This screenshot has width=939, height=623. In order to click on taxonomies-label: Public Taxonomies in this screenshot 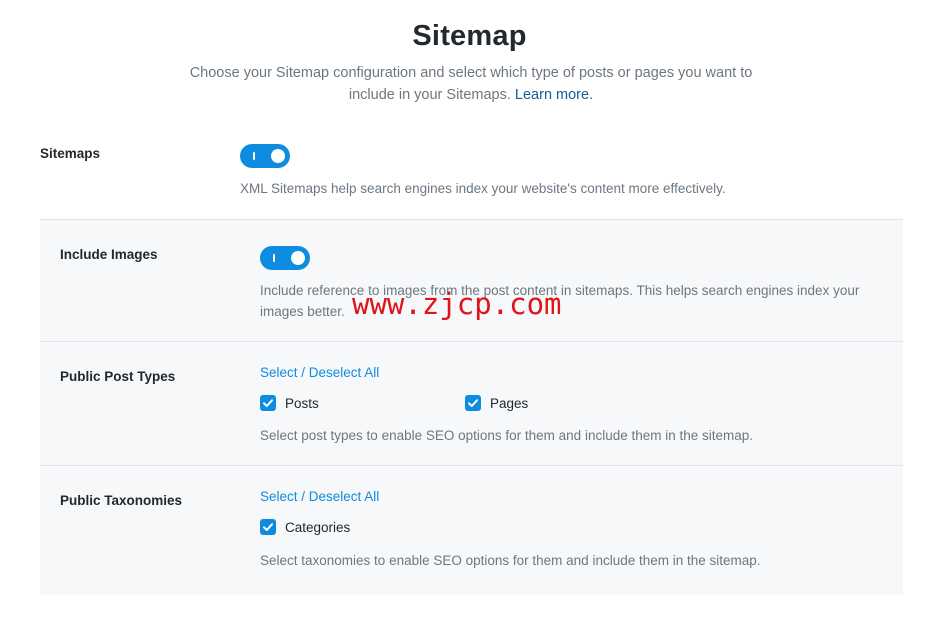, I will do `click(121, 500)`.